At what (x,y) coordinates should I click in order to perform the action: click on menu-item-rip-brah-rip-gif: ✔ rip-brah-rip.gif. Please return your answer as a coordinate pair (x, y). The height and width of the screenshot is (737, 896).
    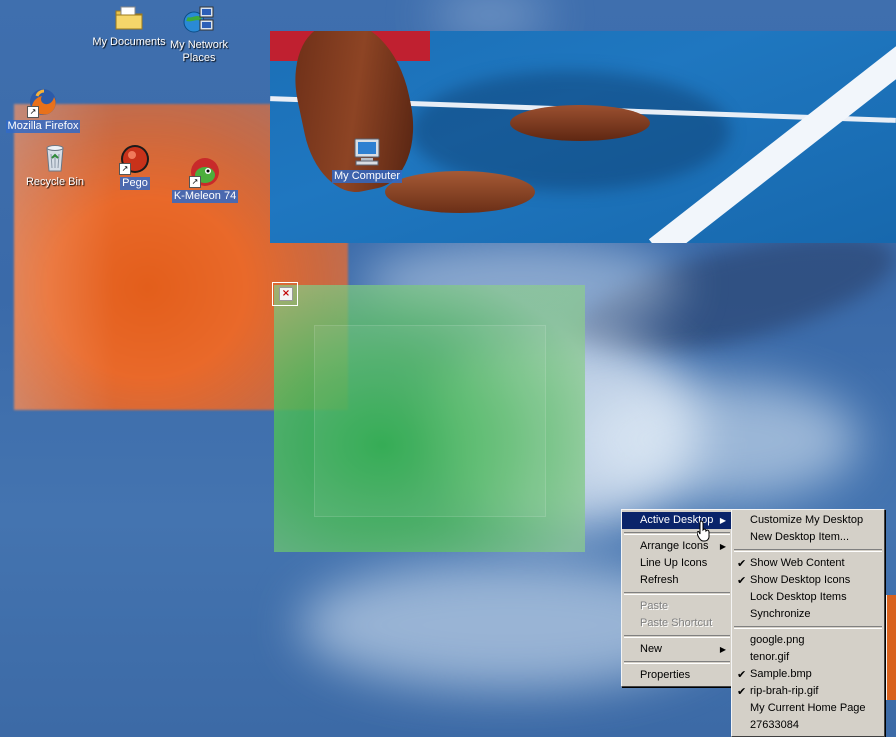
    Looking at the image, I should click on (808, 691).